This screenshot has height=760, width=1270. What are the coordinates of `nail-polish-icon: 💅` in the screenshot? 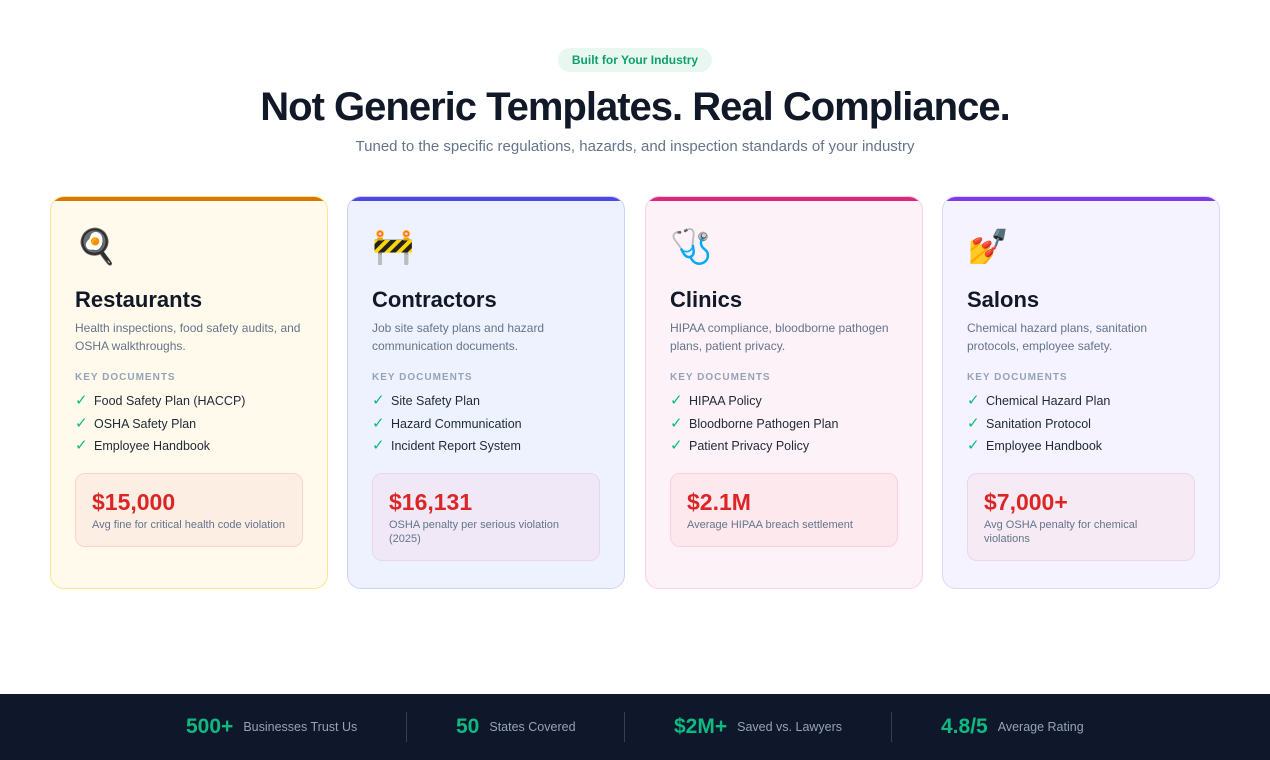 It's located at (988, 247).